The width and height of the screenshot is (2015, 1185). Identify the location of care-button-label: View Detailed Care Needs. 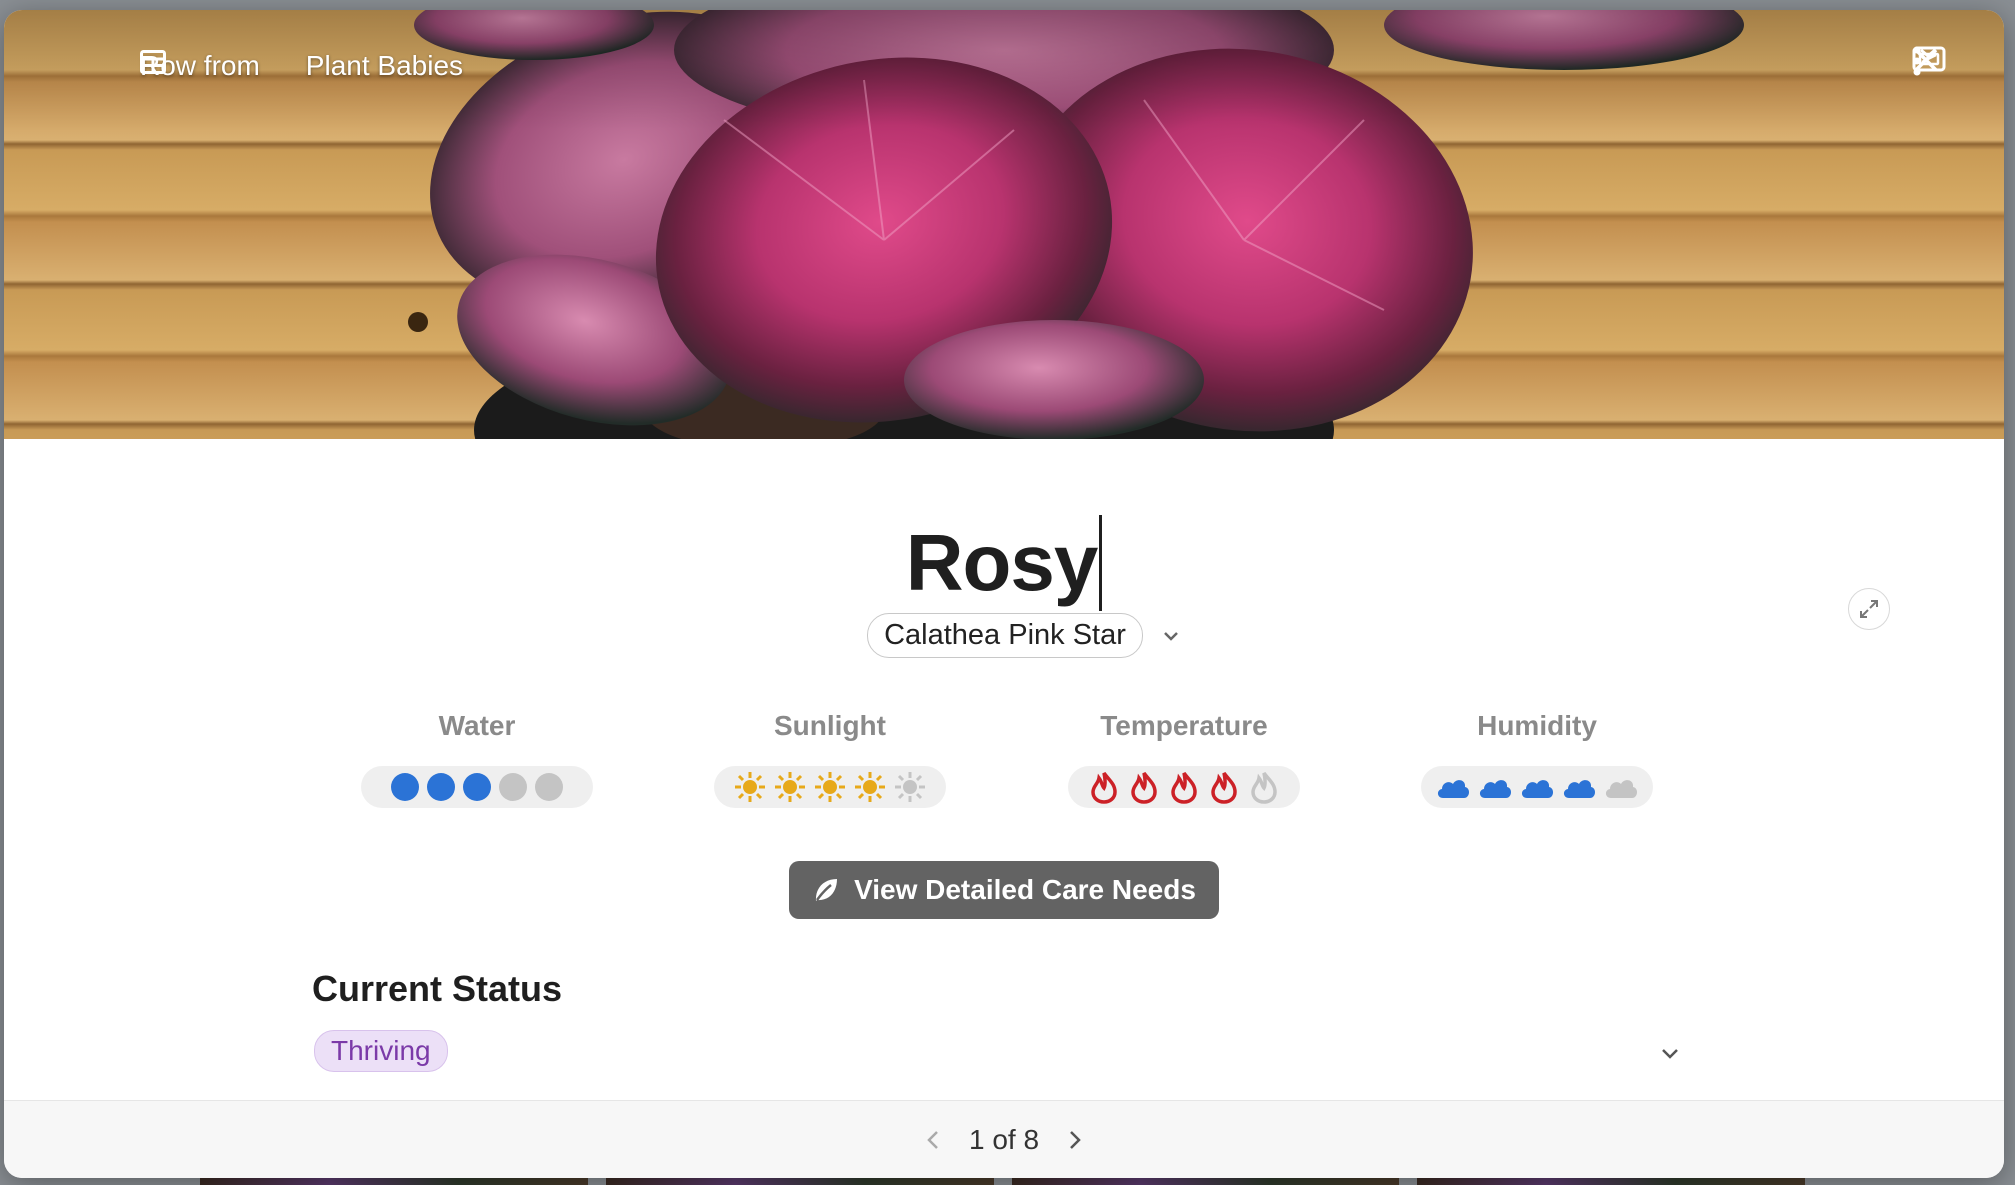
(1025, 889).